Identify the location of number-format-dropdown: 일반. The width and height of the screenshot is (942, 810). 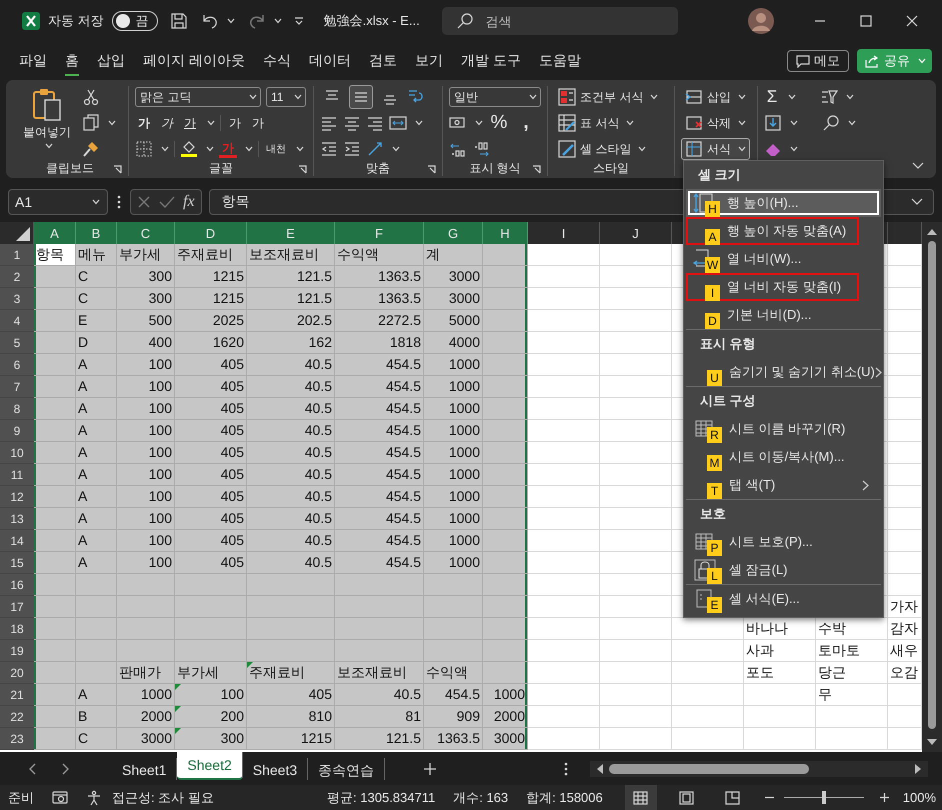
(495, 97).